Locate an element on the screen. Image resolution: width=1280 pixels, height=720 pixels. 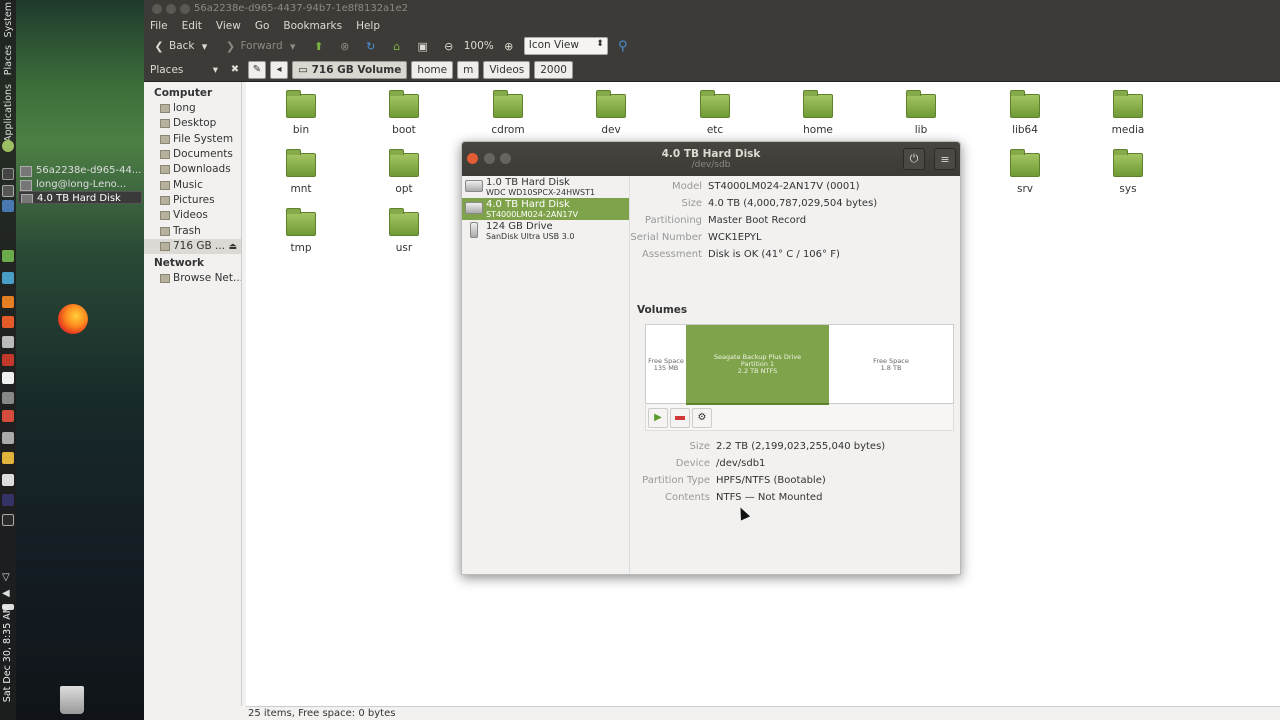
sidebar-item-videos: Videos is located at coordinates (192, 215).